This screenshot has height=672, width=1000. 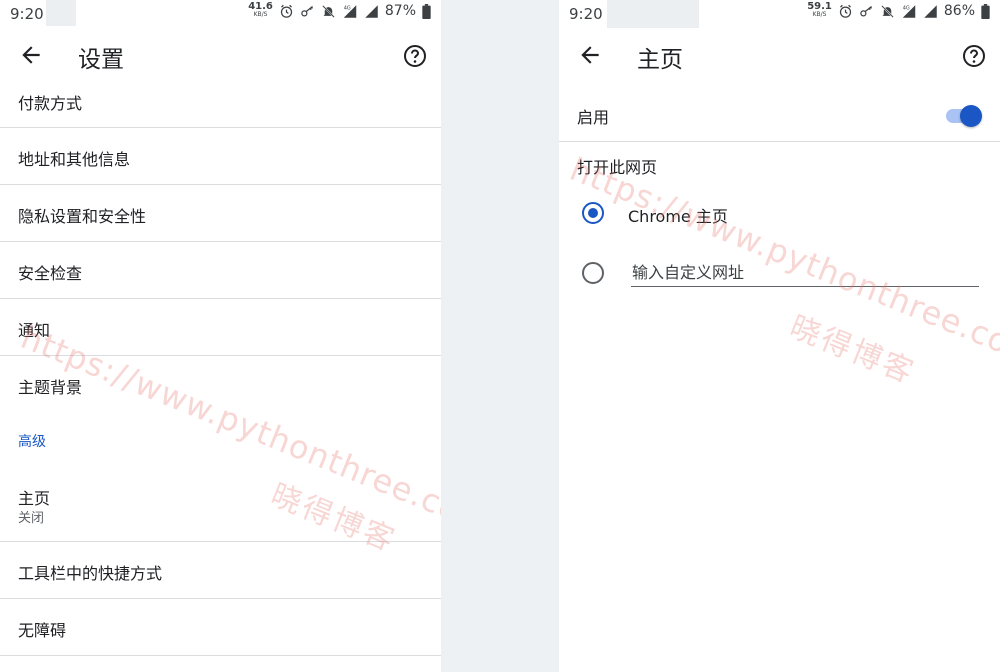 I want to click on toggle-thumb, so click(x=971, y=116).